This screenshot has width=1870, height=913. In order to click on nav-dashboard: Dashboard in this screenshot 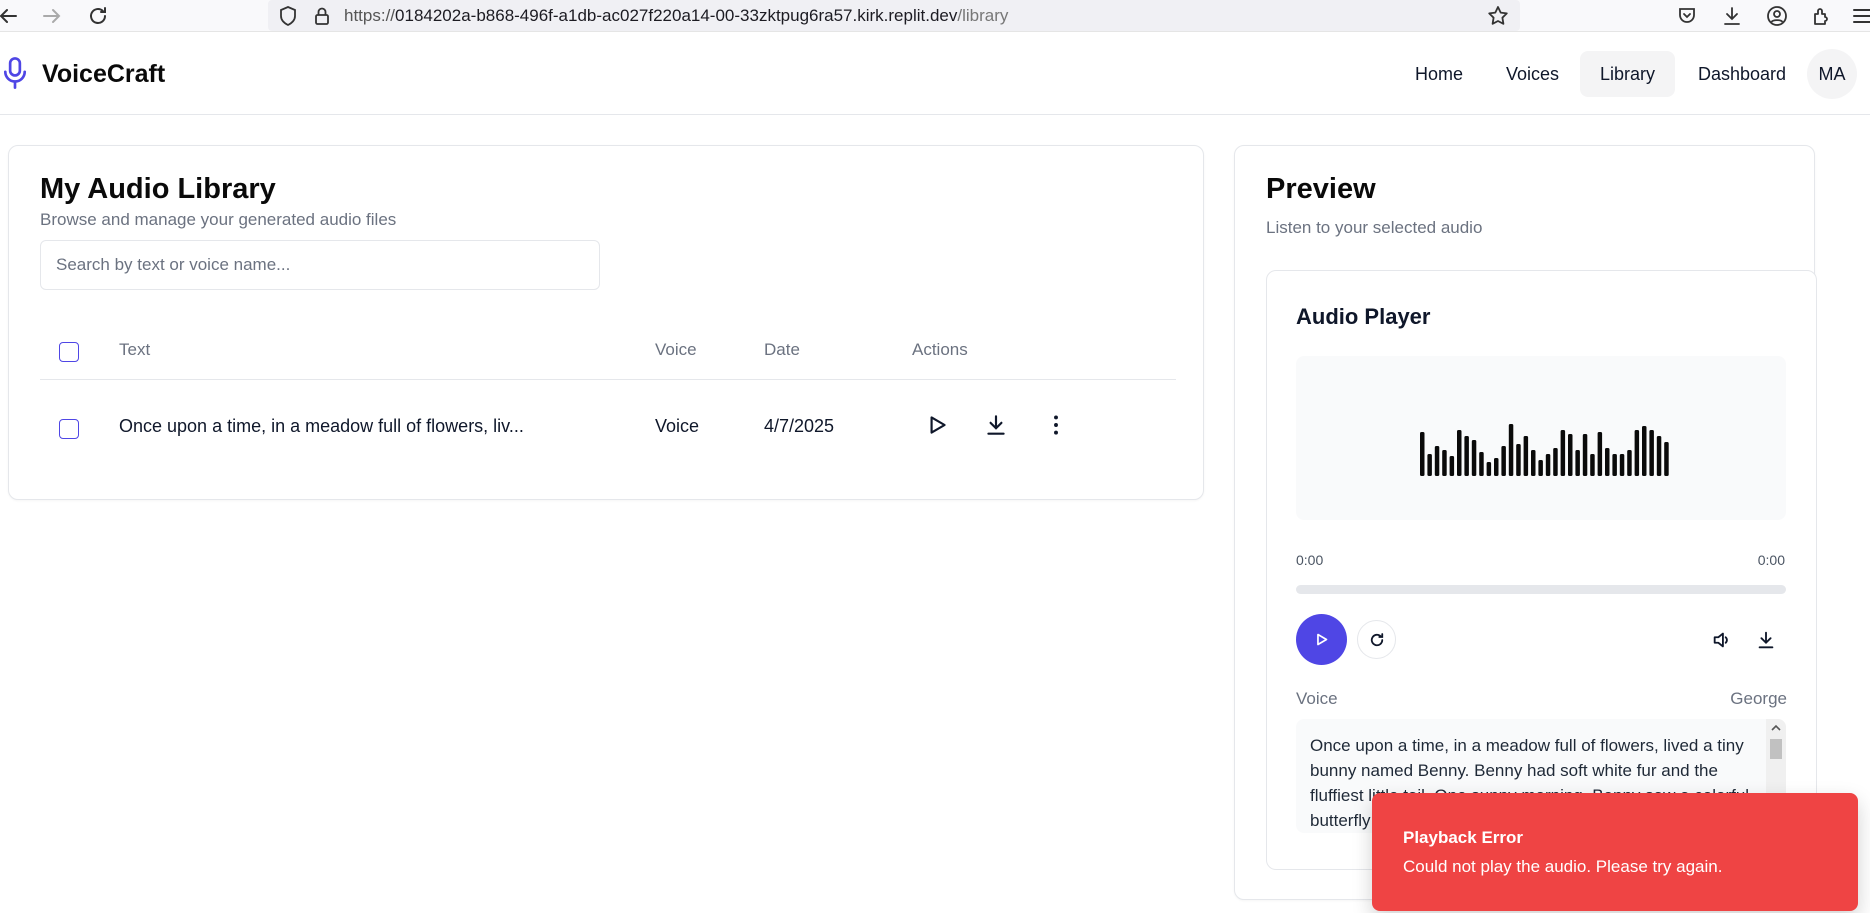, I will do `click(1742, 74)`.